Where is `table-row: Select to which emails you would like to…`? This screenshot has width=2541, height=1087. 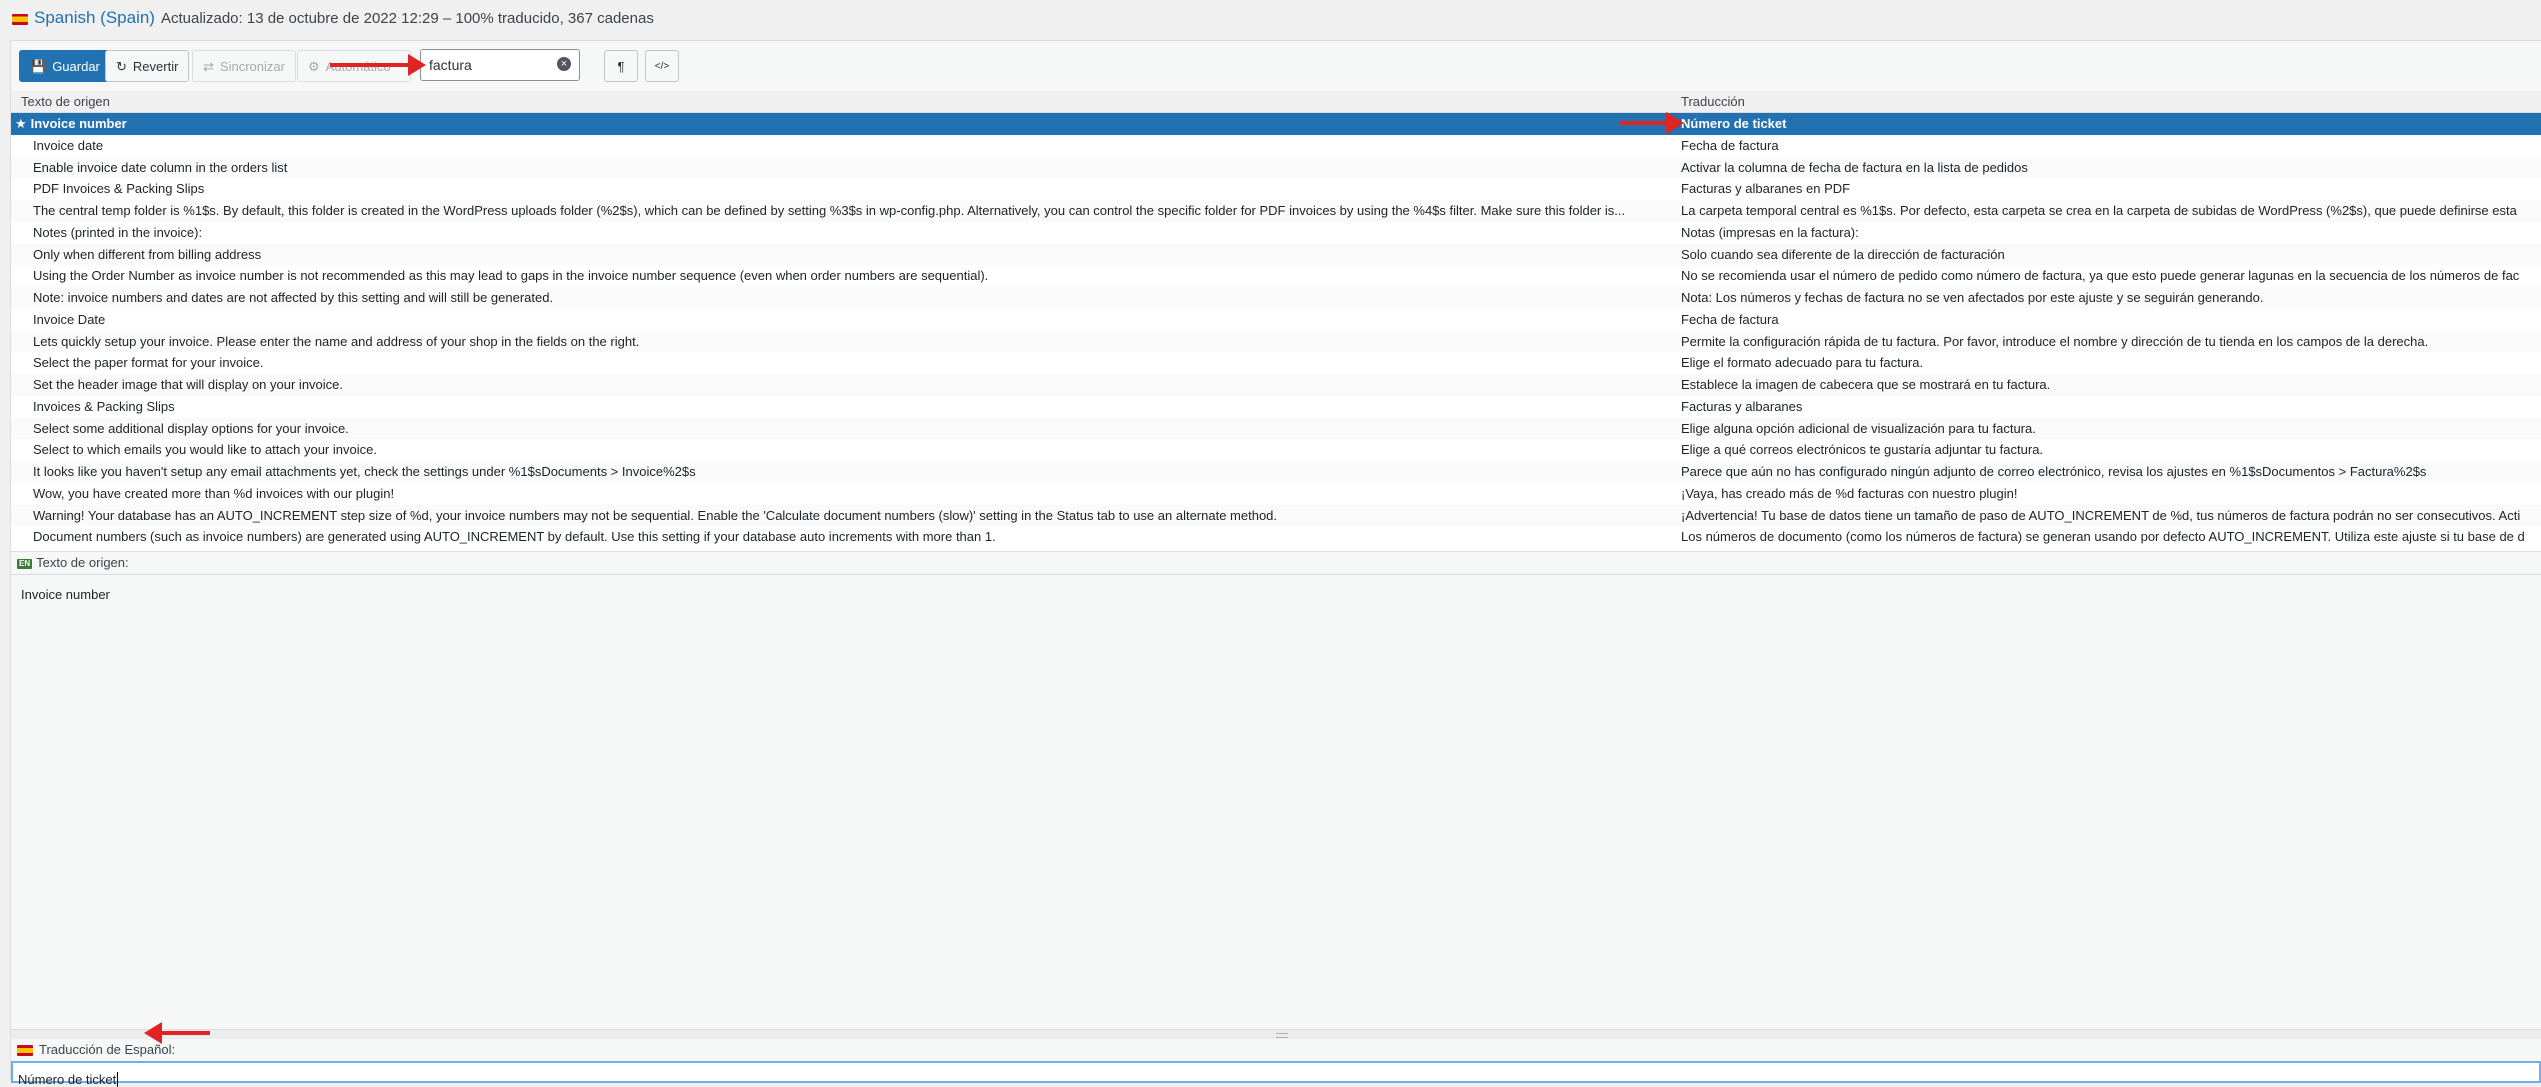 table-row: Select to which emails you would like to… is located at coordinates (1276, 450).